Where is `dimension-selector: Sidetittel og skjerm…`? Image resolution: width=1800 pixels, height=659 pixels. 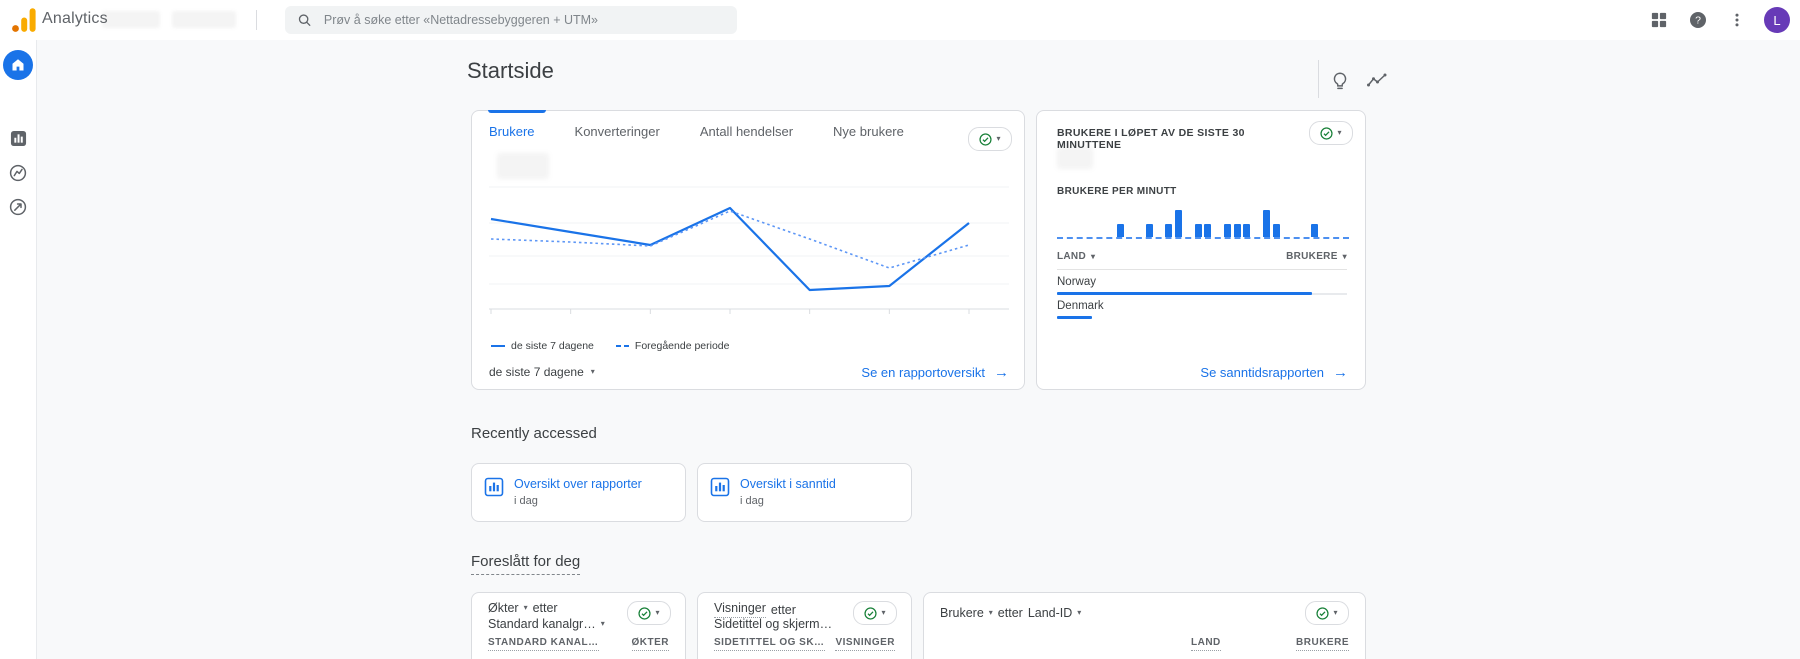
dimension-selector: Sidetittel og skjerm… is located at coordinates (773, 624).